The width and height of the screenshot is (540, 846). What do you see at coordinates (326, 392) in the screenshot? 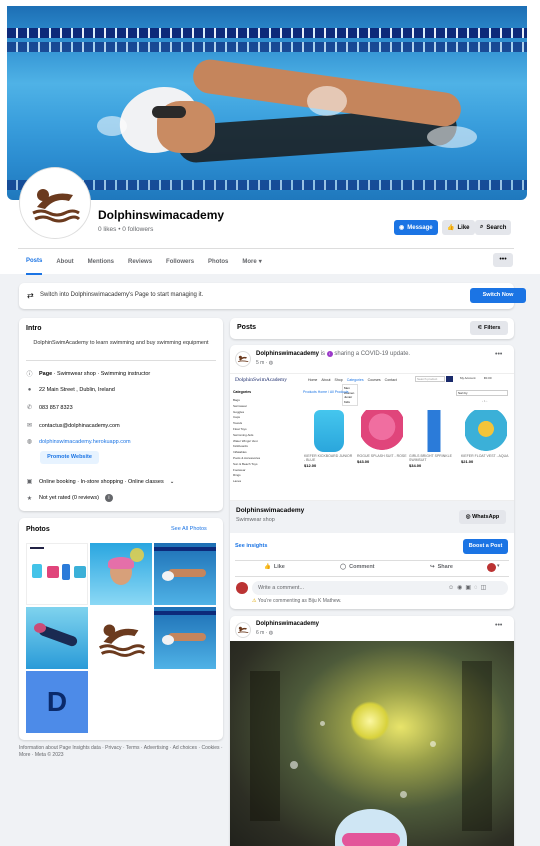
I see `shop-breadcrumb: Products Home / All Products` at bounding box center [326, 392].